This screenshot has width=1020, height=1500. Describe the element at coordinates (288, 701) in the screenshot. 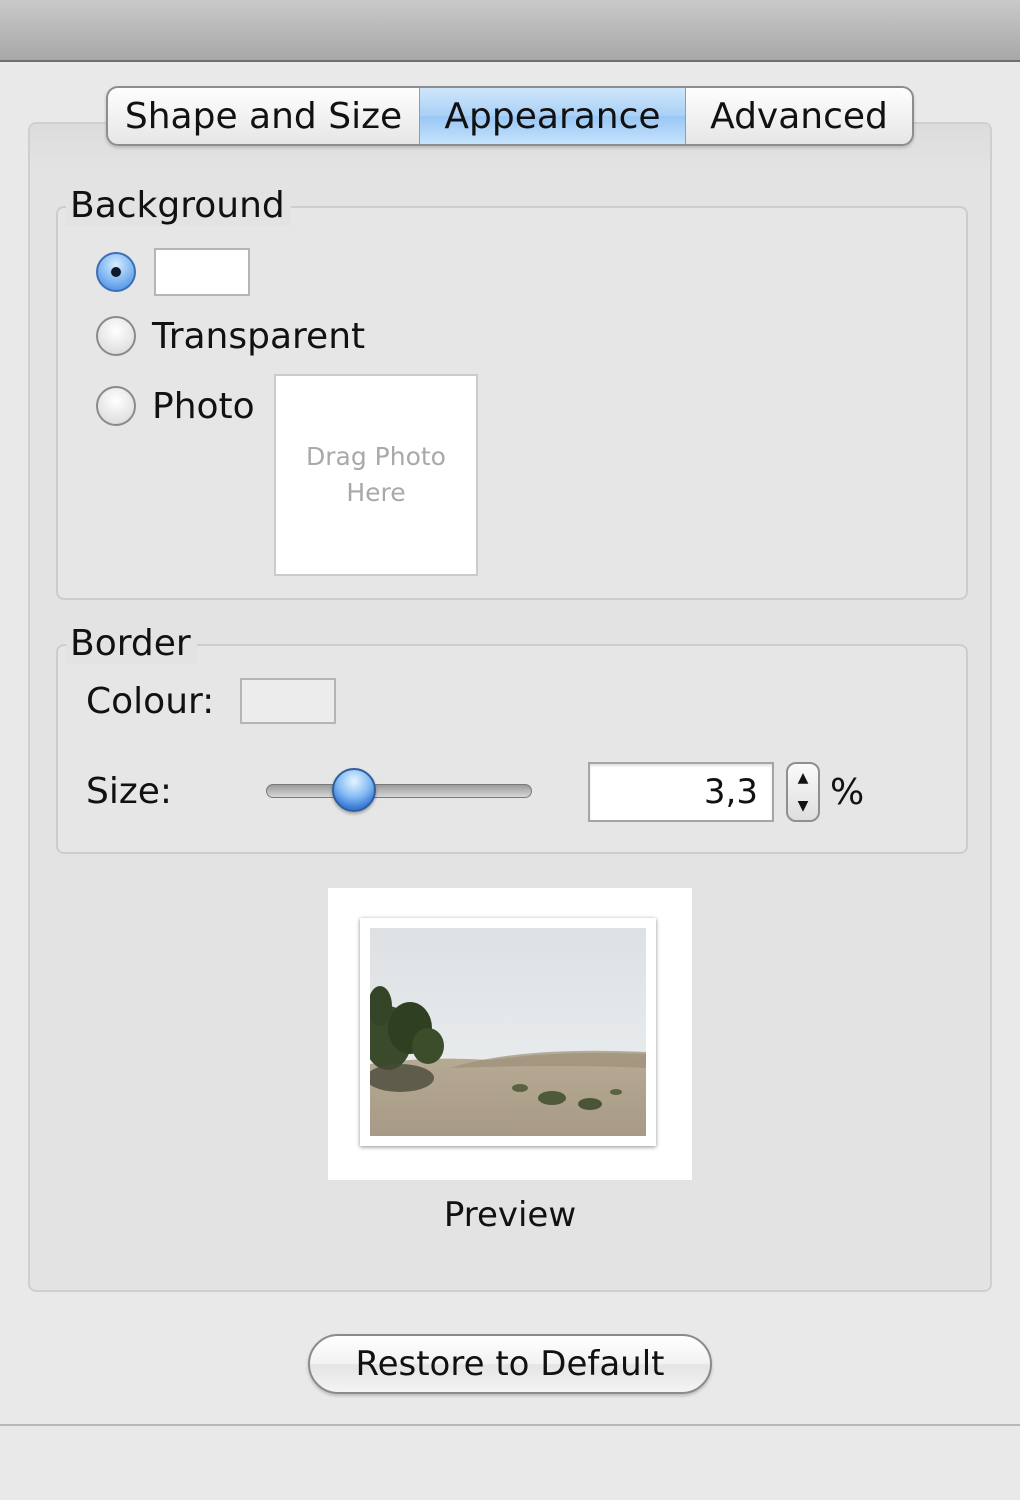

I see `border-colour-swatch` at that location.